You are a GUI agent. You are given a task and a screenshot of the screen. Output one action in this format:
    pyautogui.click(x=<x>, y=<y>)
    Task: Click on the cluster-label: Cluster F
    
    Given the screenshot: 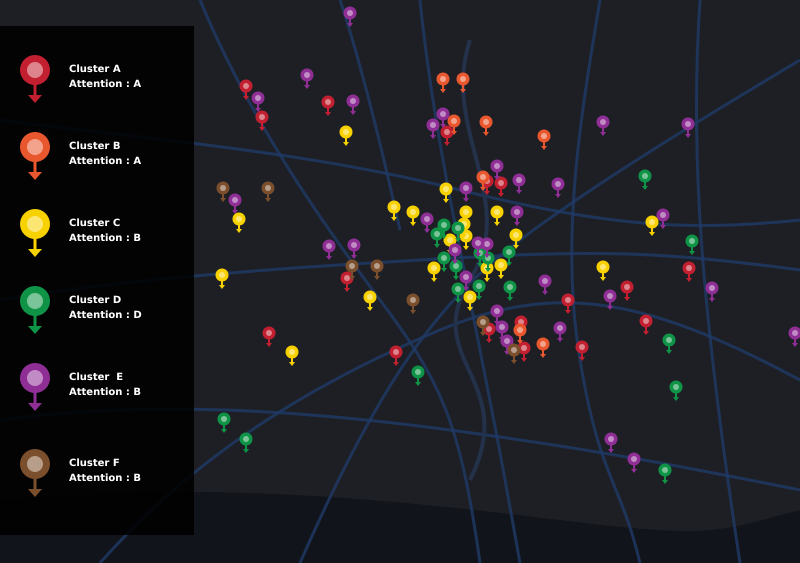 What is the action you would take?
    pyautogui.click(x=95, y=463)
    